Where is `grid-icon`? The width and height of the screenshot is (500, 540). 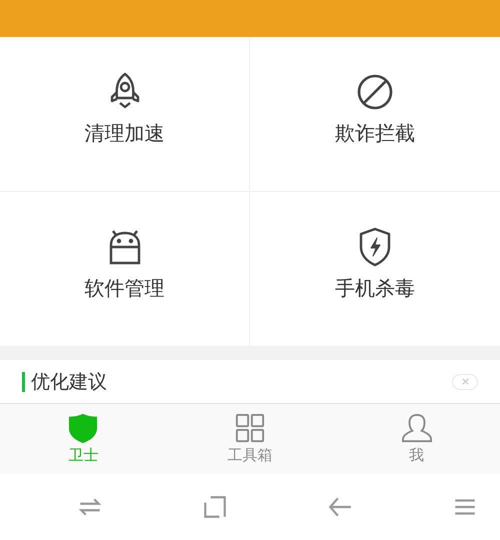
grid-icon is located at coordinates (250, 428).